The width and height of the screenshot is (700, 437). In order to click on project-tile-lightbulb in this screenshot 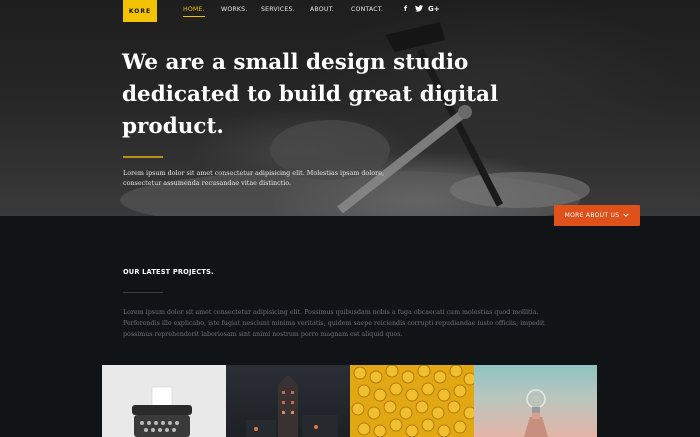, I will do `click(535, 401)`.